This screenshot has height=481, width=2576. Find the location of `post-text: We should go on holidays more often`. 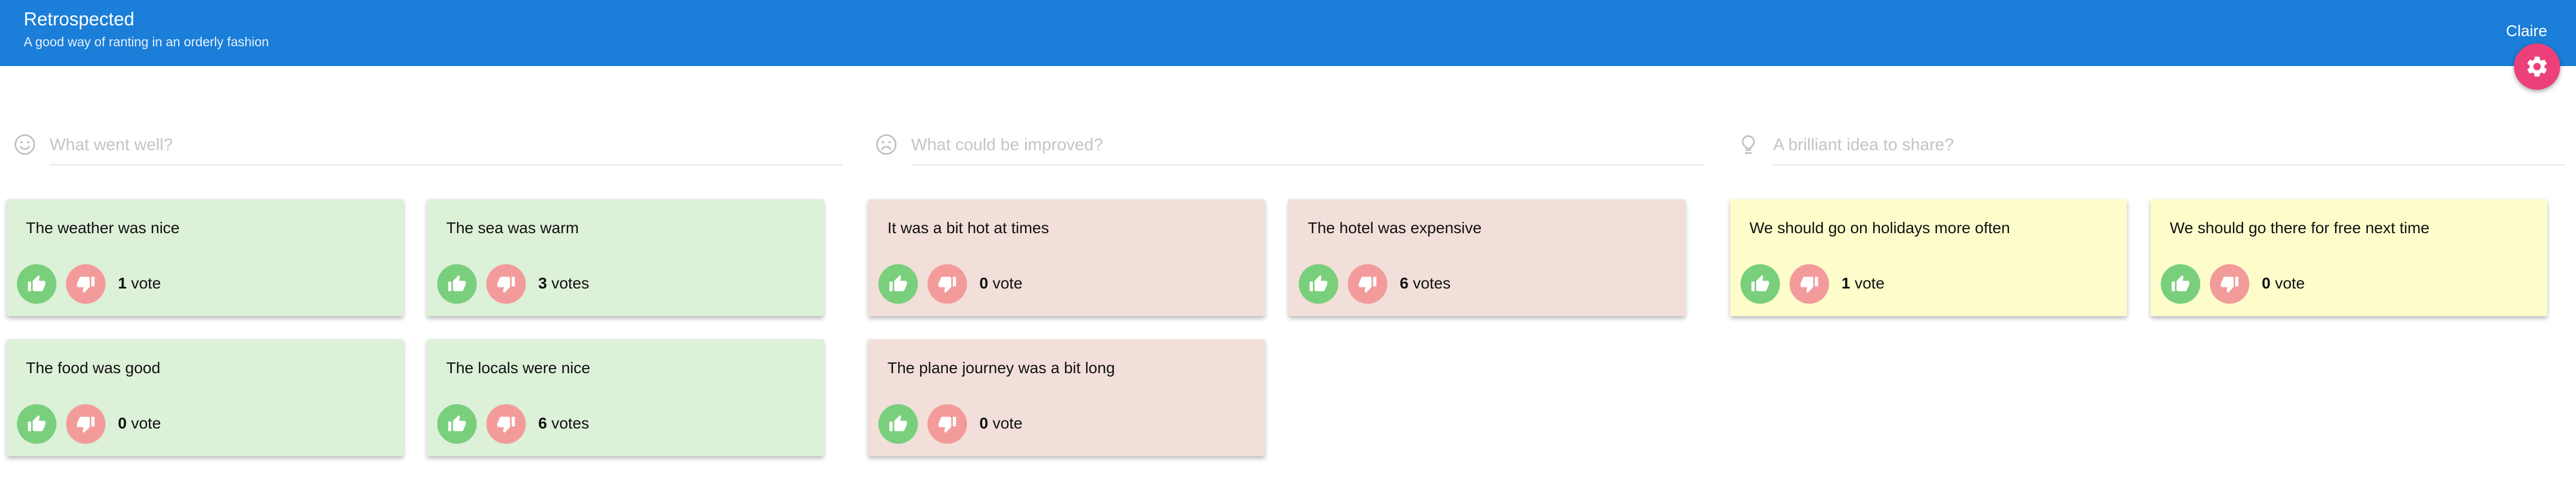

post-text: We should go on holidays more often is located at coordinates (1880, 228).